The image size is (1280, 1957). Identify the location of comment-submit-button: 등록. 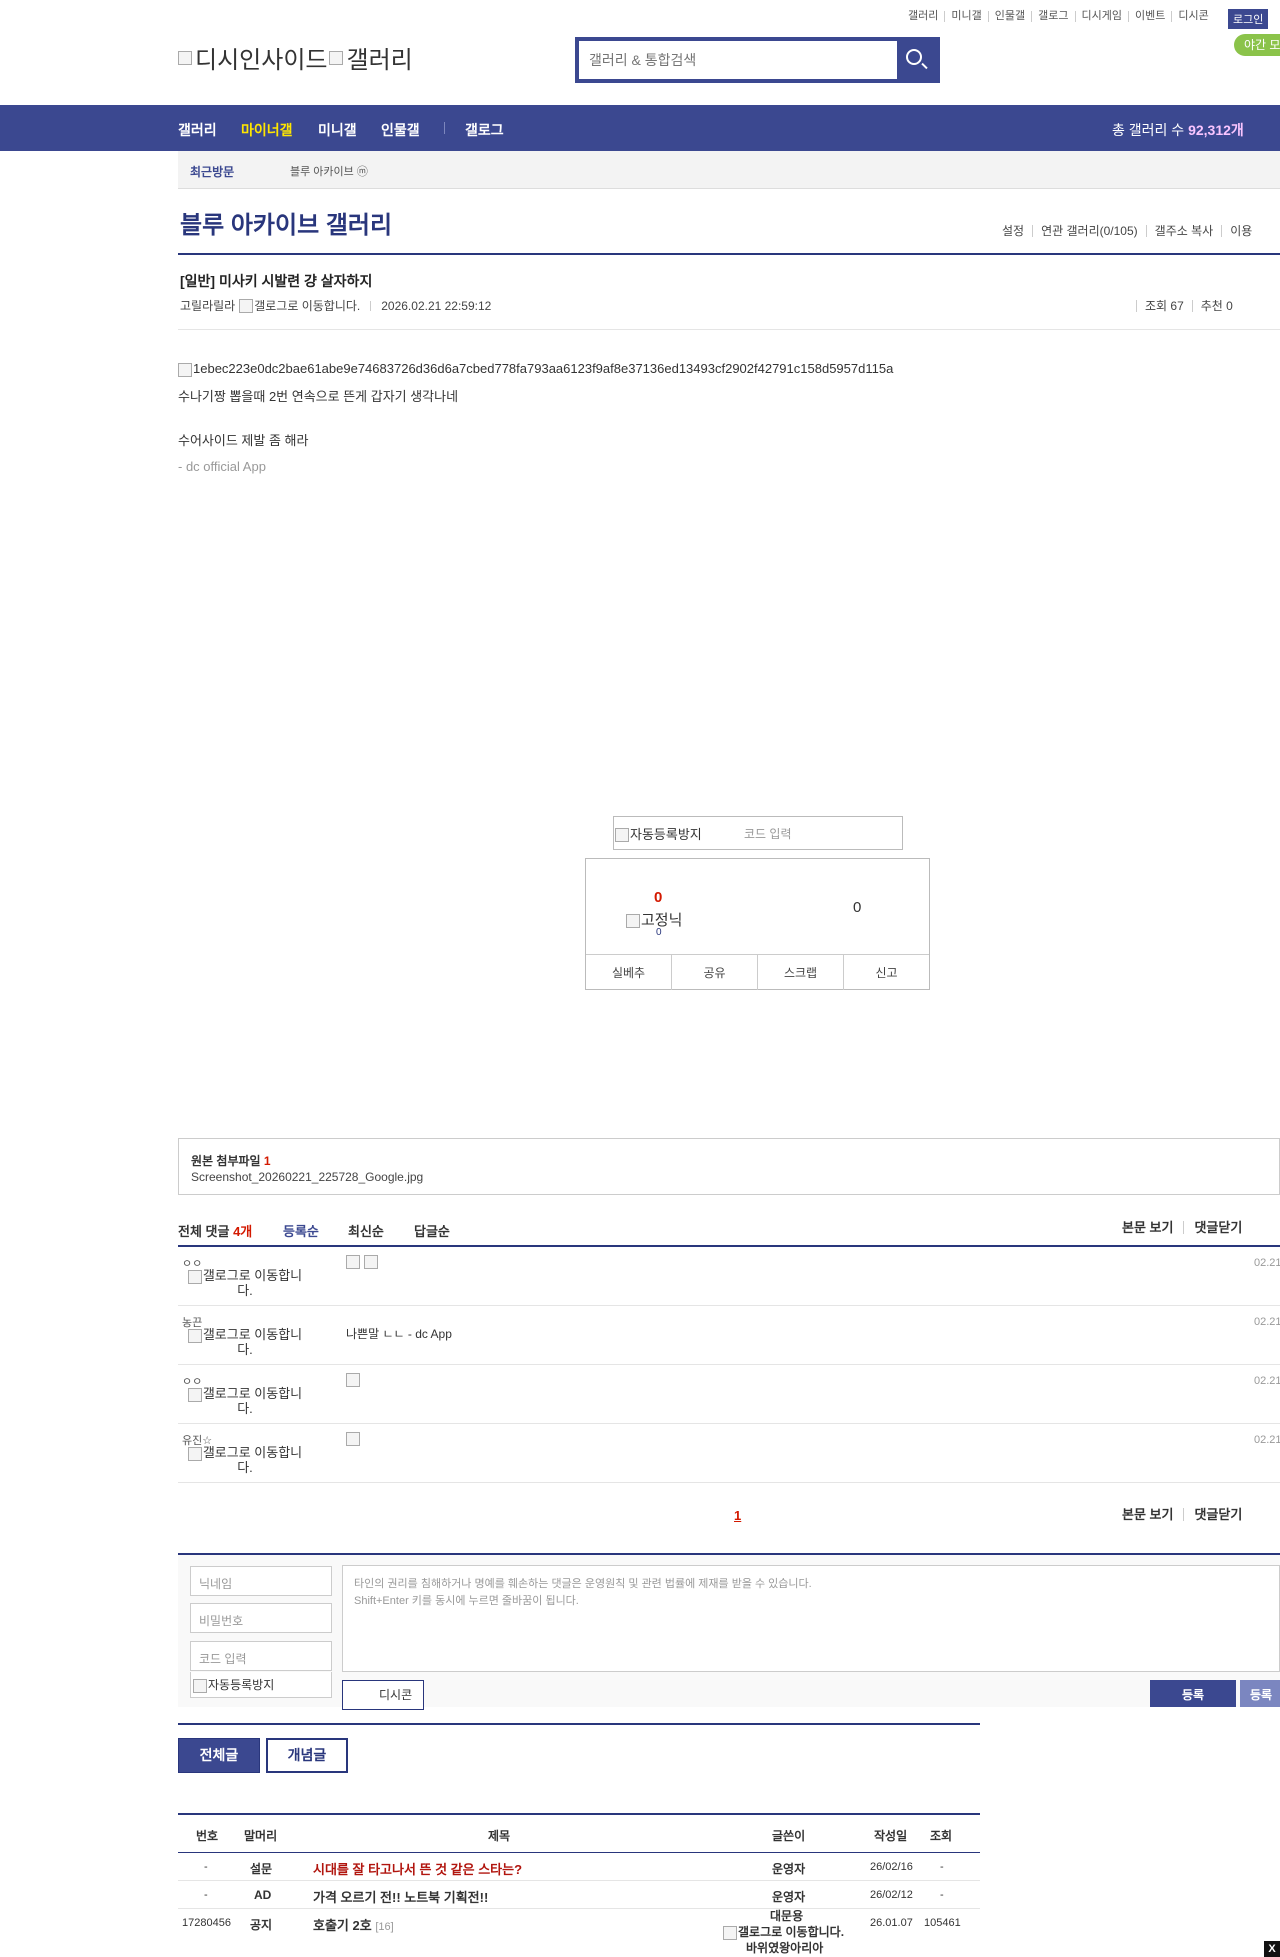
(1193, 1695).